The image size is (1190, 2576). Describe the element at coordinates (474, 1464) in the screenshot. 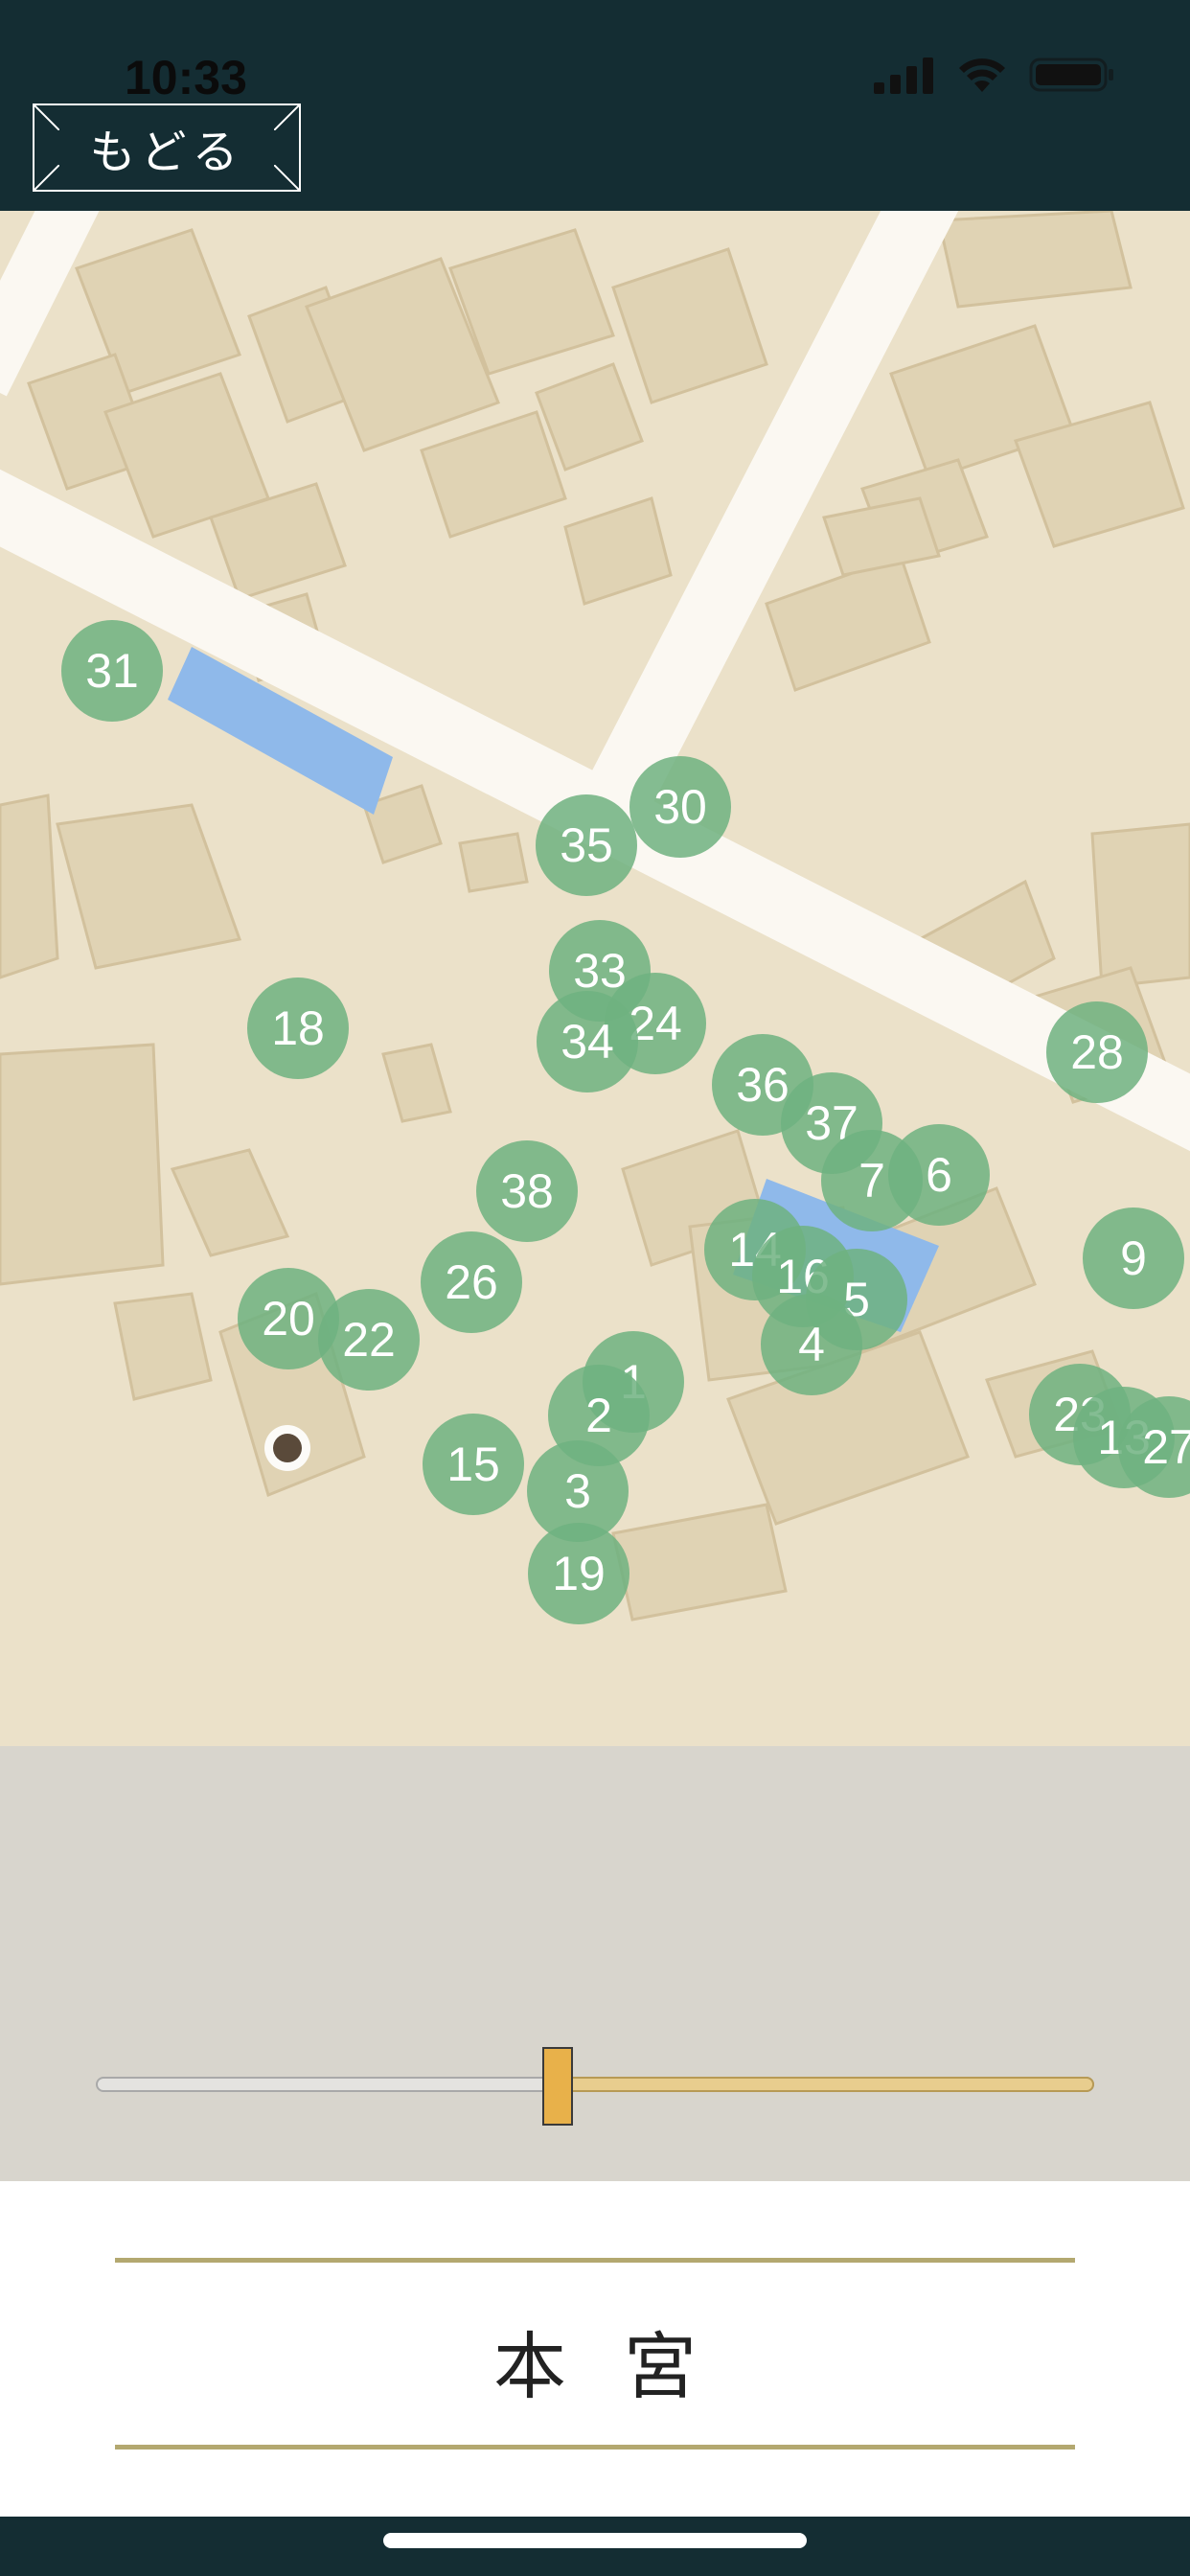

I see `map-marker-15: 15` at that location.